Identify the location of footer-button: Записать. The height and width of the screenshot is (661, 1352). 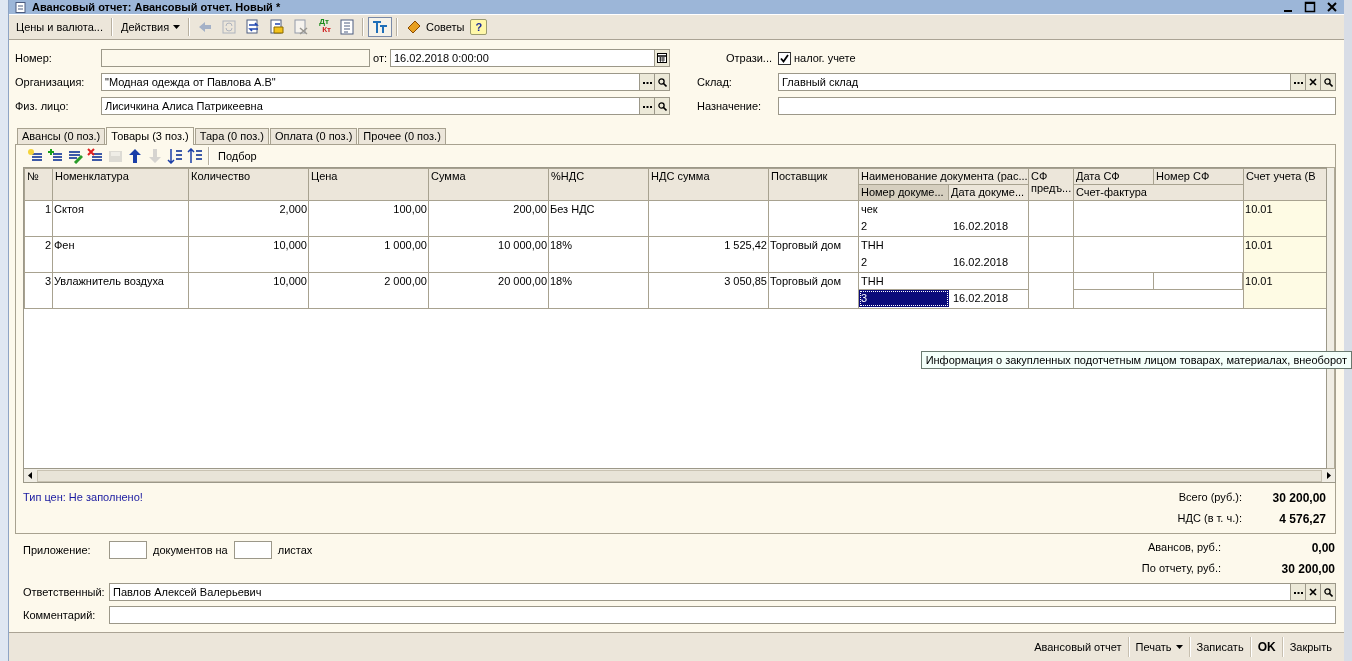
(1220, 647).